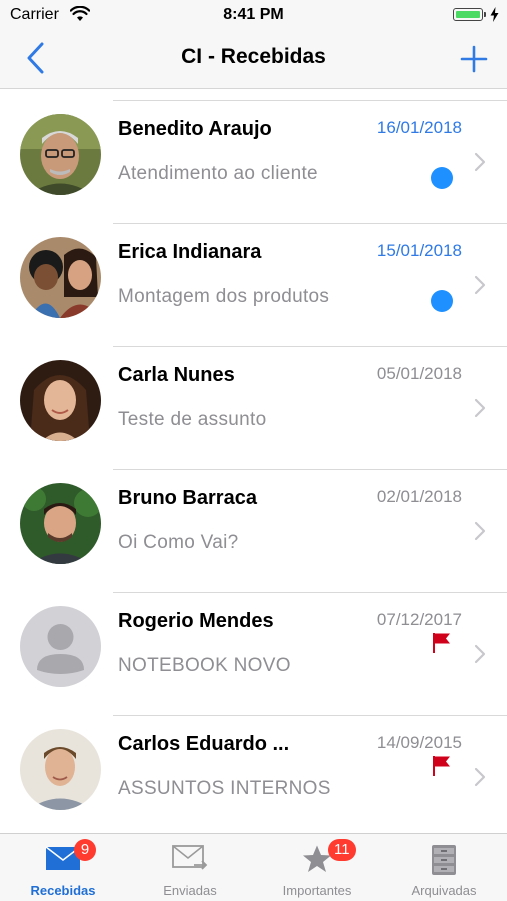  Describe the element at coordinates (317, 867) in the screenshot. I see `tab-importantes: 11 Importantes` at that location.